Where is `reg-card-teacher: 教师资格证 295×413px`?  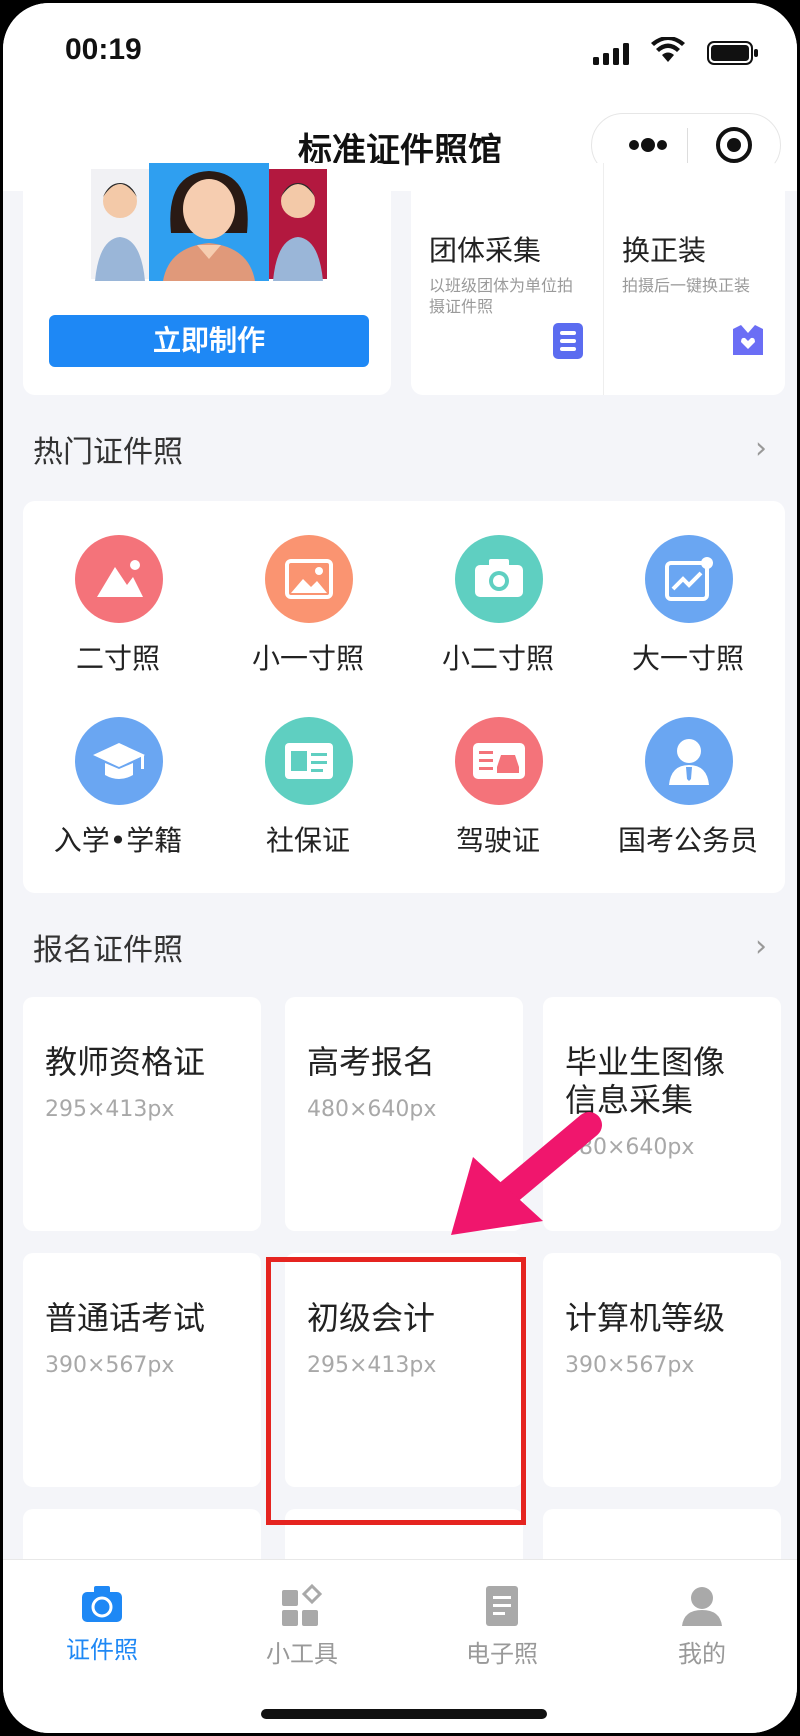 reg-card-teacher: 教师资格证 295×413px is located at coordinates (142, 1114).